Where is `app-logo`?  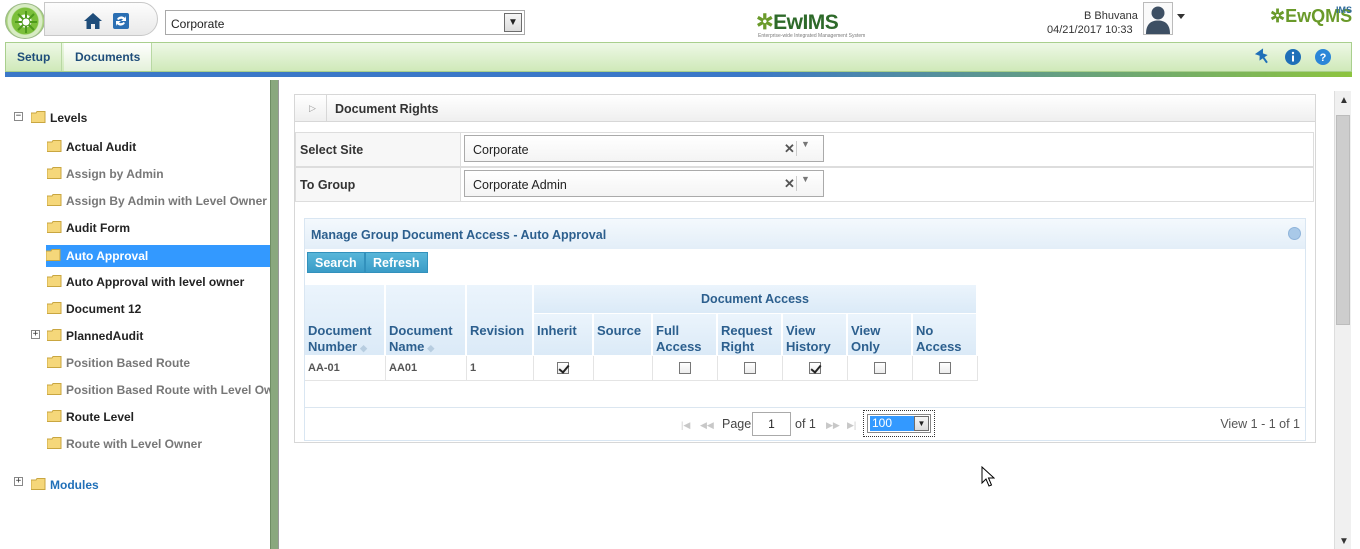
app-logo is located at coordinates (25, 21).